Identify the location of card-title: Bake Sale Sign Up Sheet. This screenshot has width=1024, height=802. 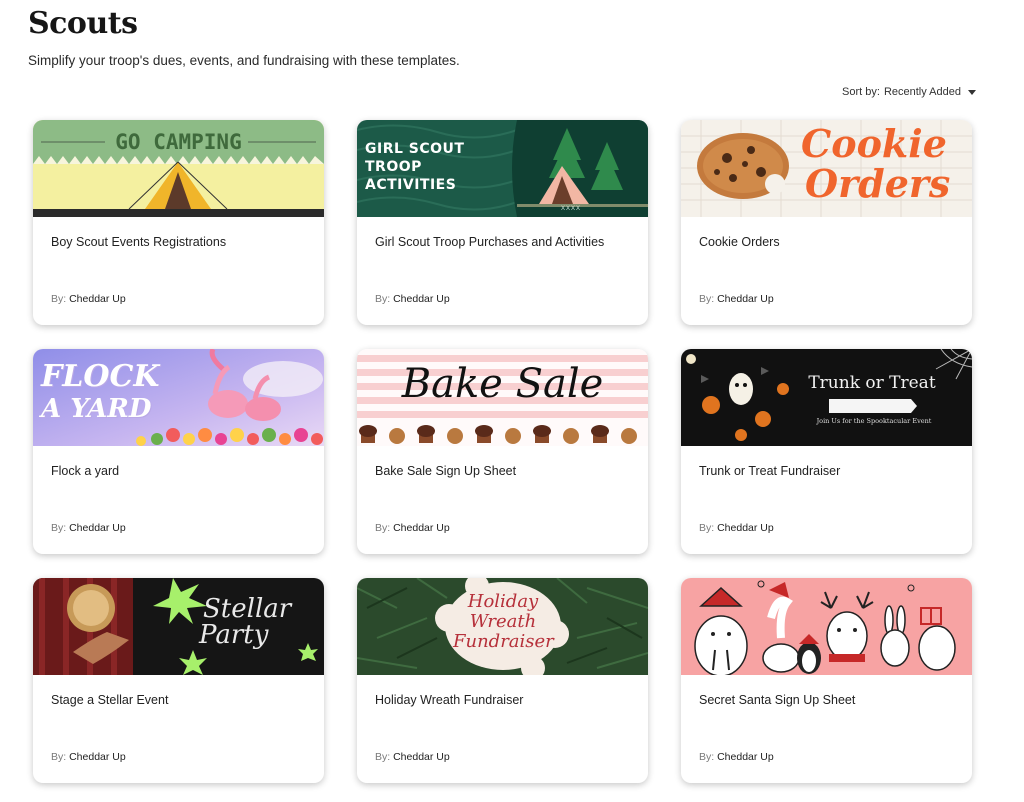
(446, 471).